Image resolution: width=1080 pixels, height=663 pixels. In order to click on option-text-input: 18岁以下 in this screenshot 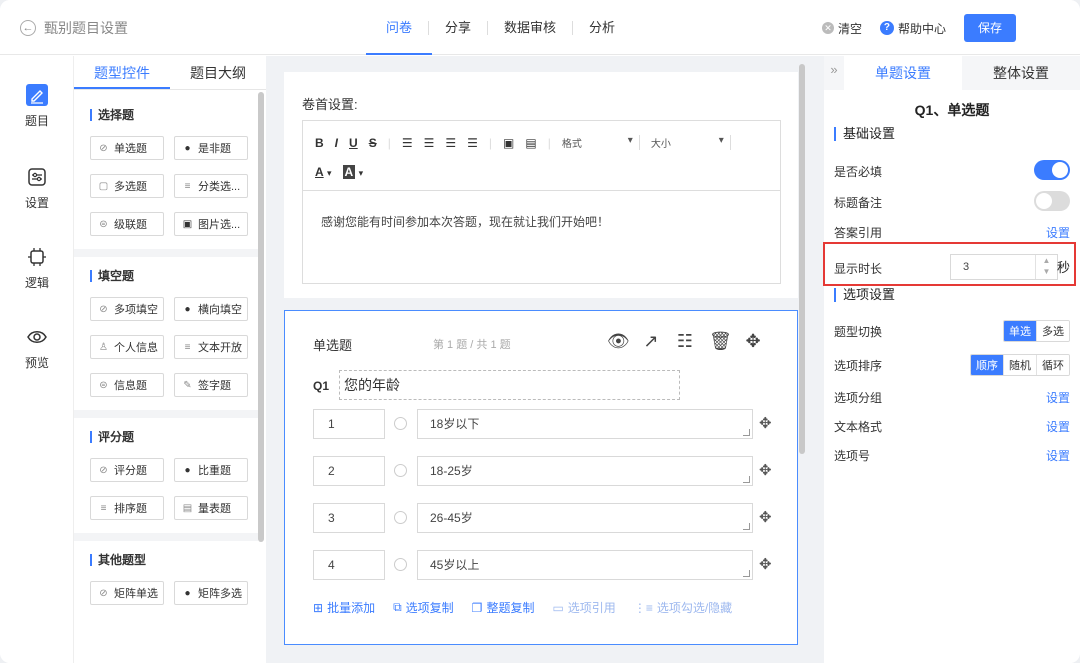, I will do `click(585, 424)`.